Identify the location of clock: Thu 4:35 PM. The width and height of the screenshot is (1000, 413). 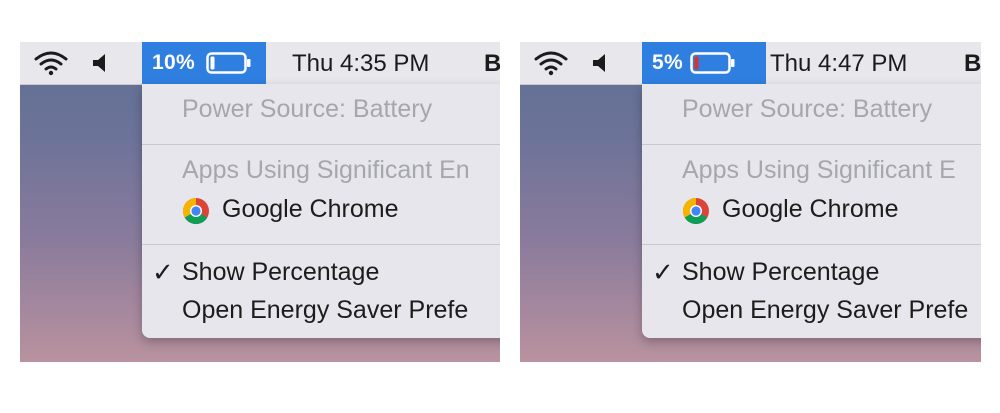
(360, 64).